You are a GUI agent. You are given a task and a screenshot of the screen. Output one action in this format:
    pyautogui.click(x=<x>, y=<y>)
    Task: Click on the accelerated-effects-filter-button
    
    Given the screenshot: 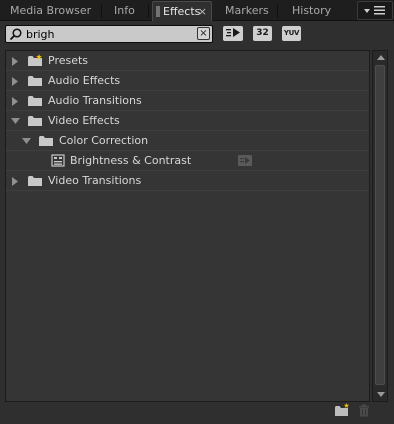 What is the action you would take?
    pyautogui.click(x=233, y=33)
    